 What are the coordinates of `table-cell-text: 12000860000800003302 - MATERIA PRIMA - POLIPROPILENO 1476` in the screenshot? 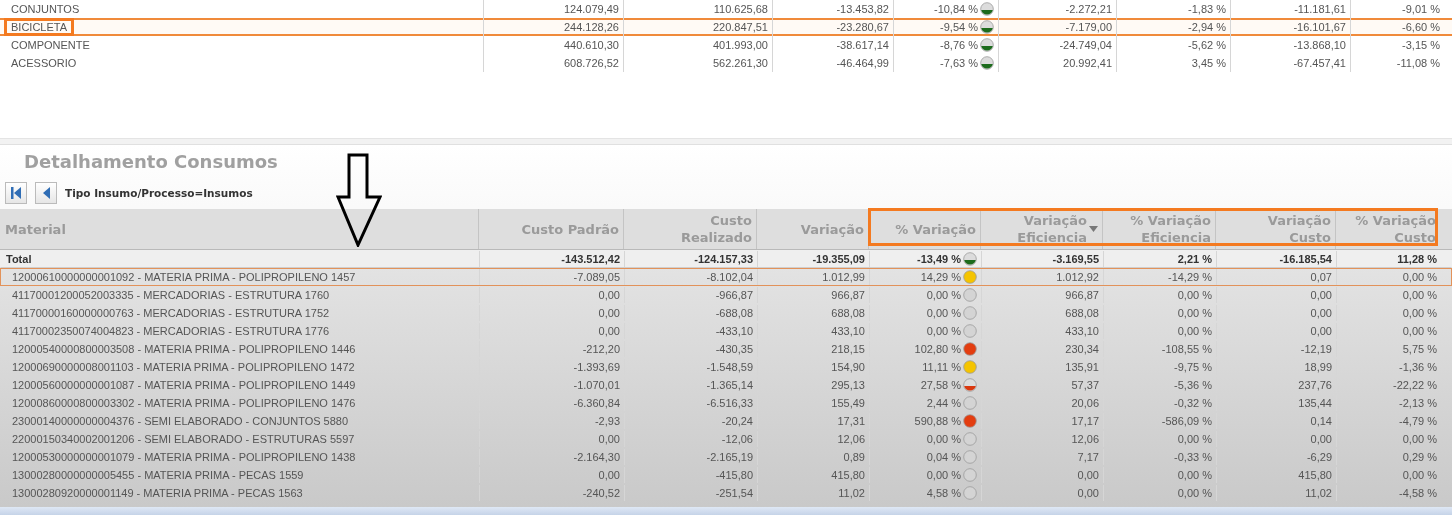 It's located at (184, 403).